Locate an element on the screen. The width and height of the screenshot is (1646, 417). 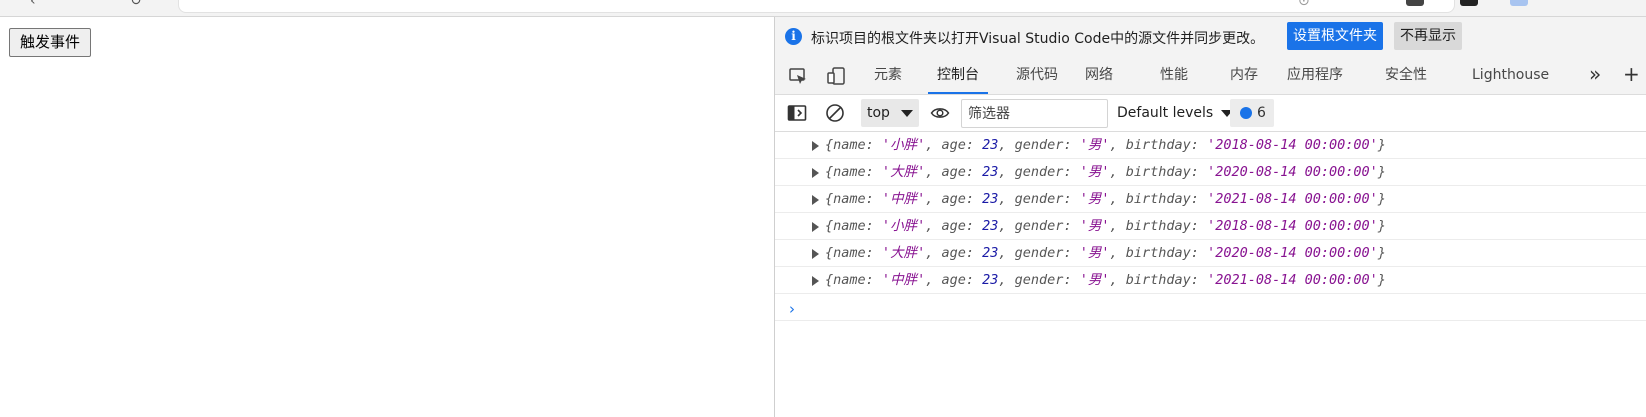
prompt-chevron-icon: › is located at coordinates (792, 309).